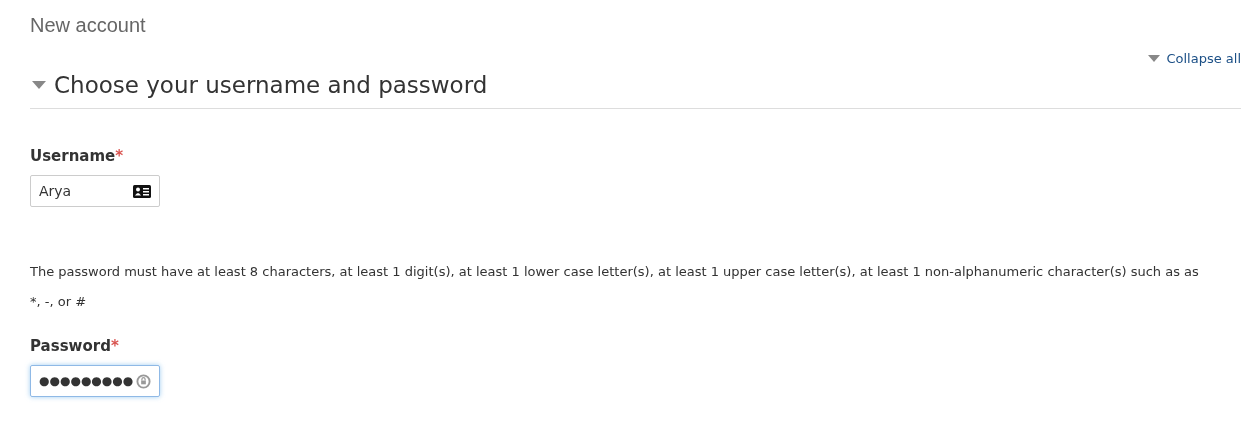  Describe the element at coordinates (271, 85) in the screenshot. I see `section-title: Choose your username and password` at that location.